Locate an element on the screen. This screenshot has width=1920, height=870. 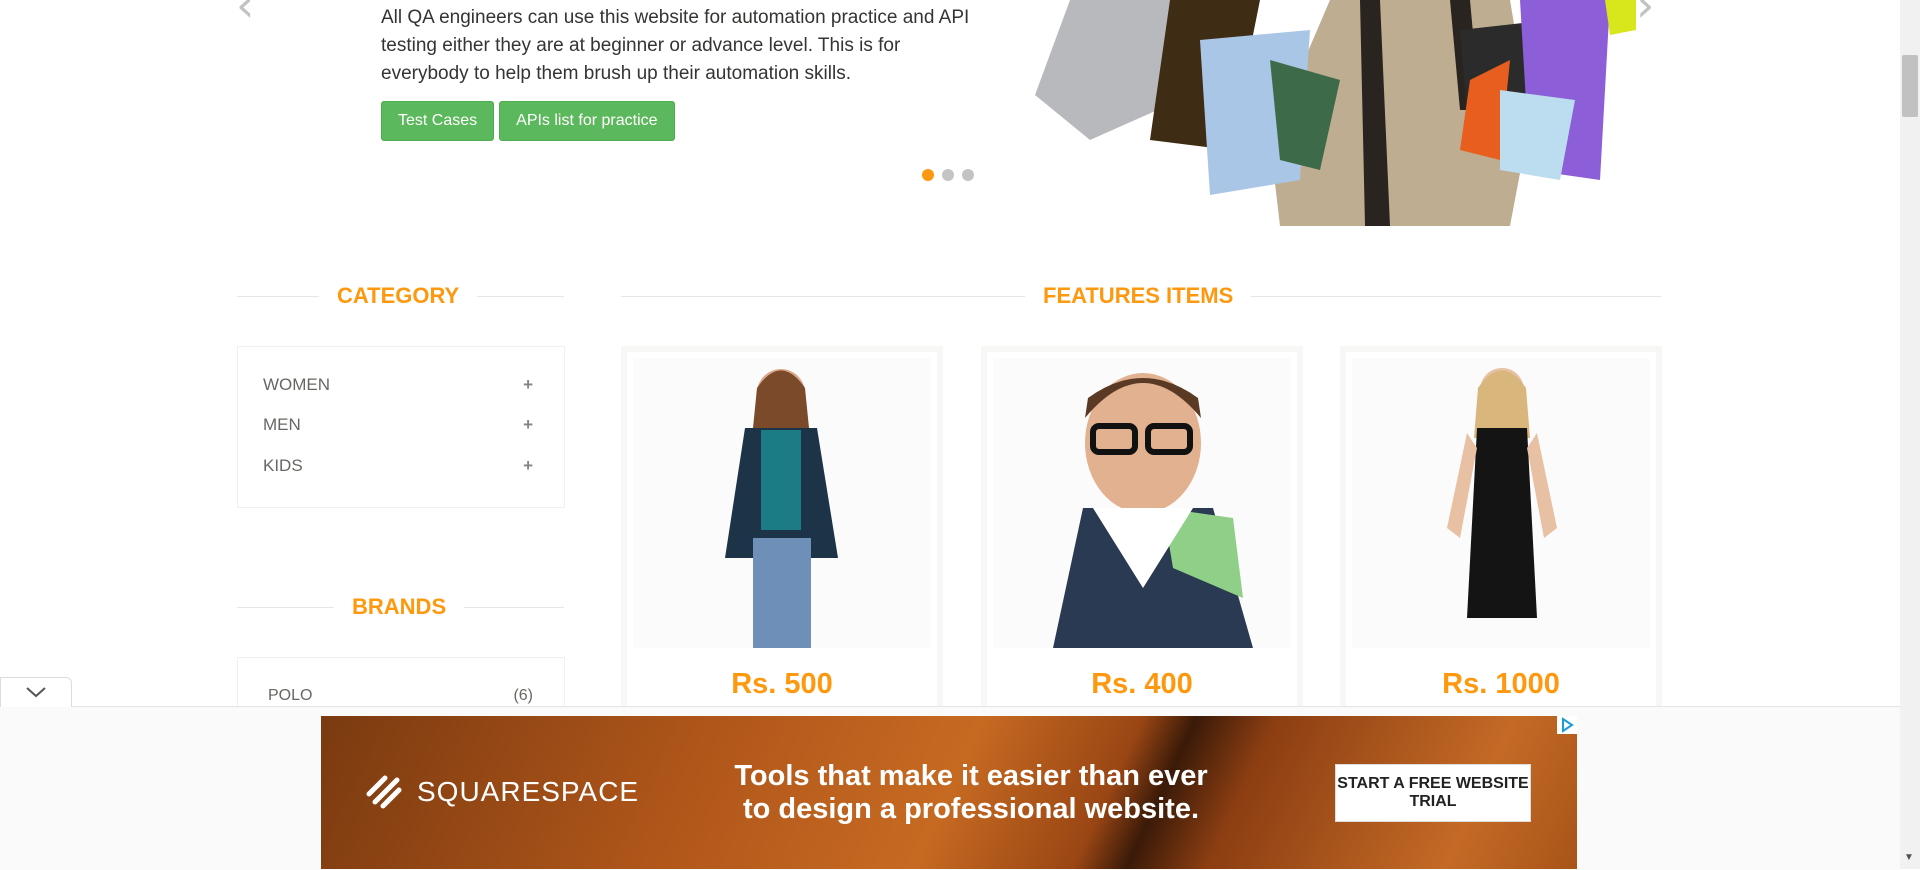
product-price: Rs. 500 is located at coordinates (782, 684).